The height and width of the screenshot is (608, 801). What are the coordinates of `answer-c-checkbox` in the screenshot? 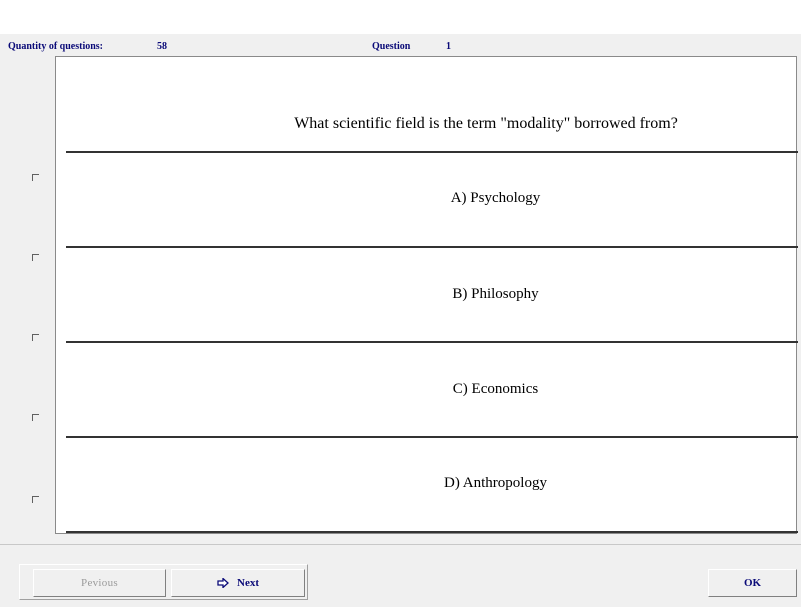 It's located at (35, 337).